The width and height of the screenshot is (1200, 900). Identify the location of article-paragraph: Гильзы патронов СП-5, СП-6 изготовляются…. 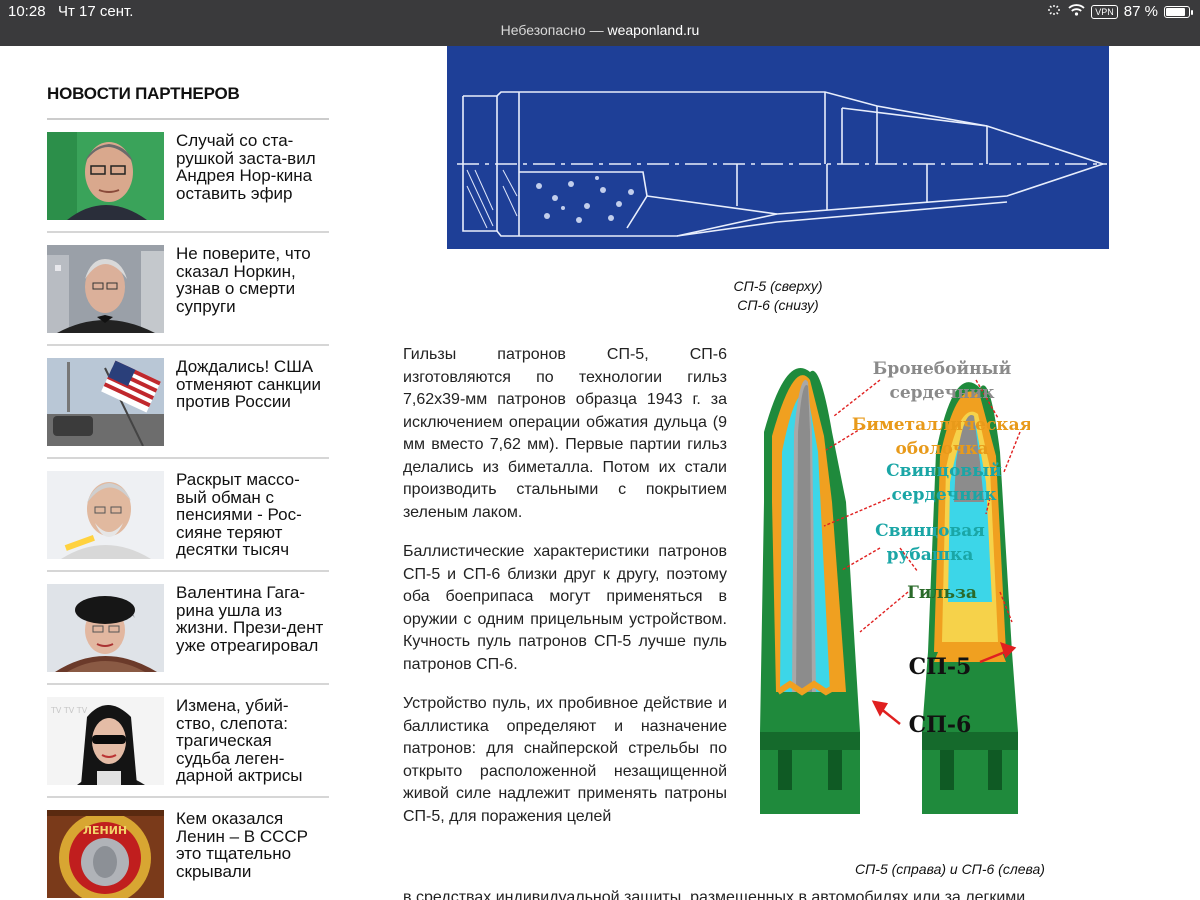
(565, 433).